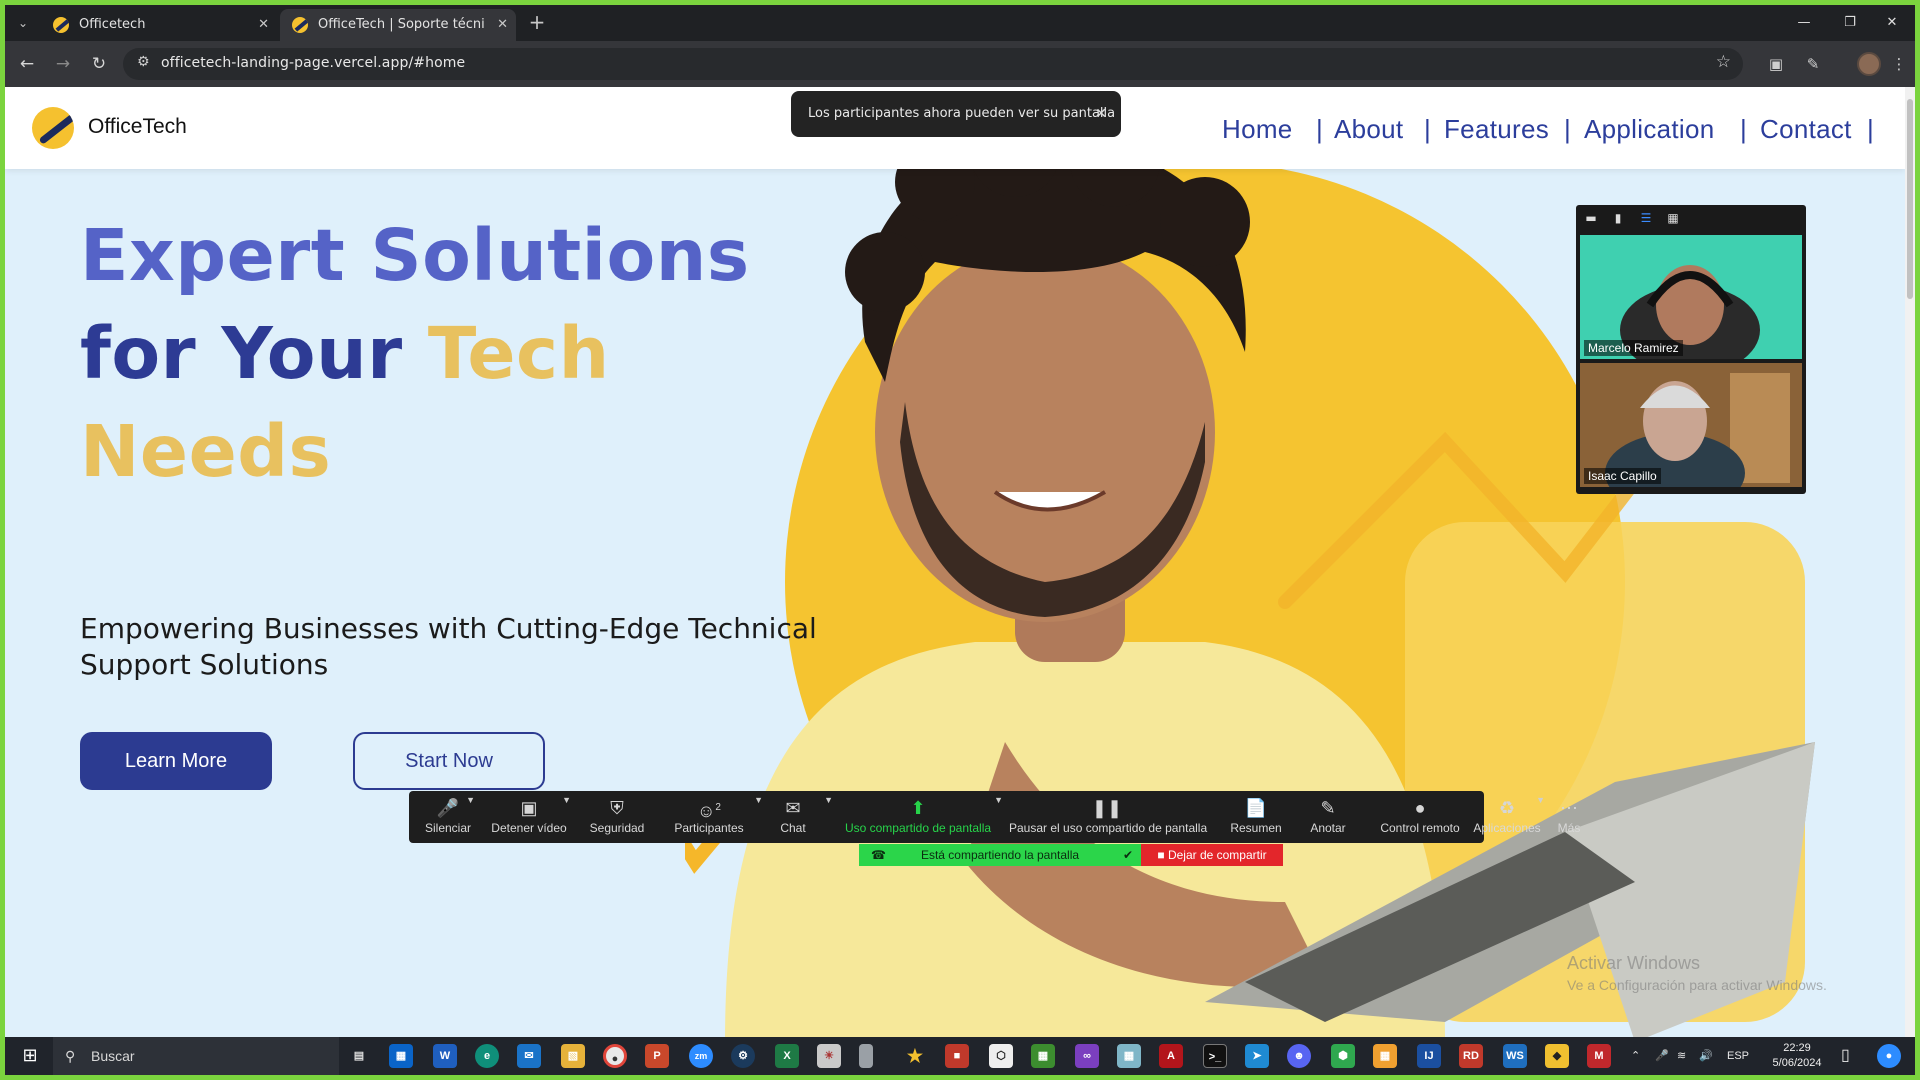  Describe the element at coordinates (23, 23) in the screenshot. I see `tab-search-dropdown-icon: ⌄` at that location.